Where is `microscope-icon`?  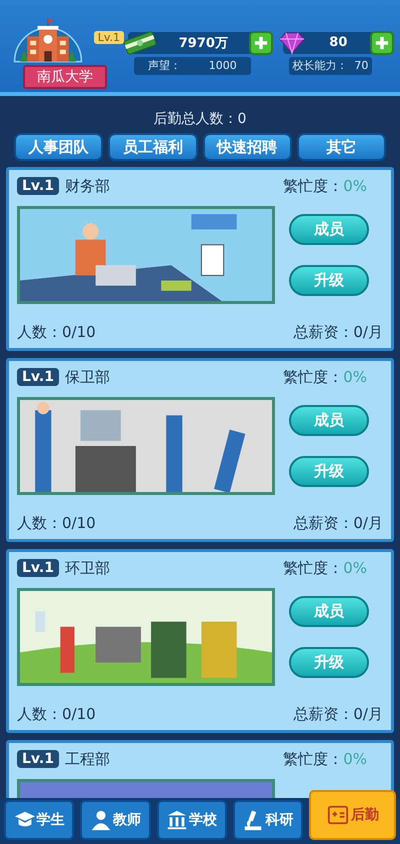 microscope-icon is located at coordinates (253, 820).